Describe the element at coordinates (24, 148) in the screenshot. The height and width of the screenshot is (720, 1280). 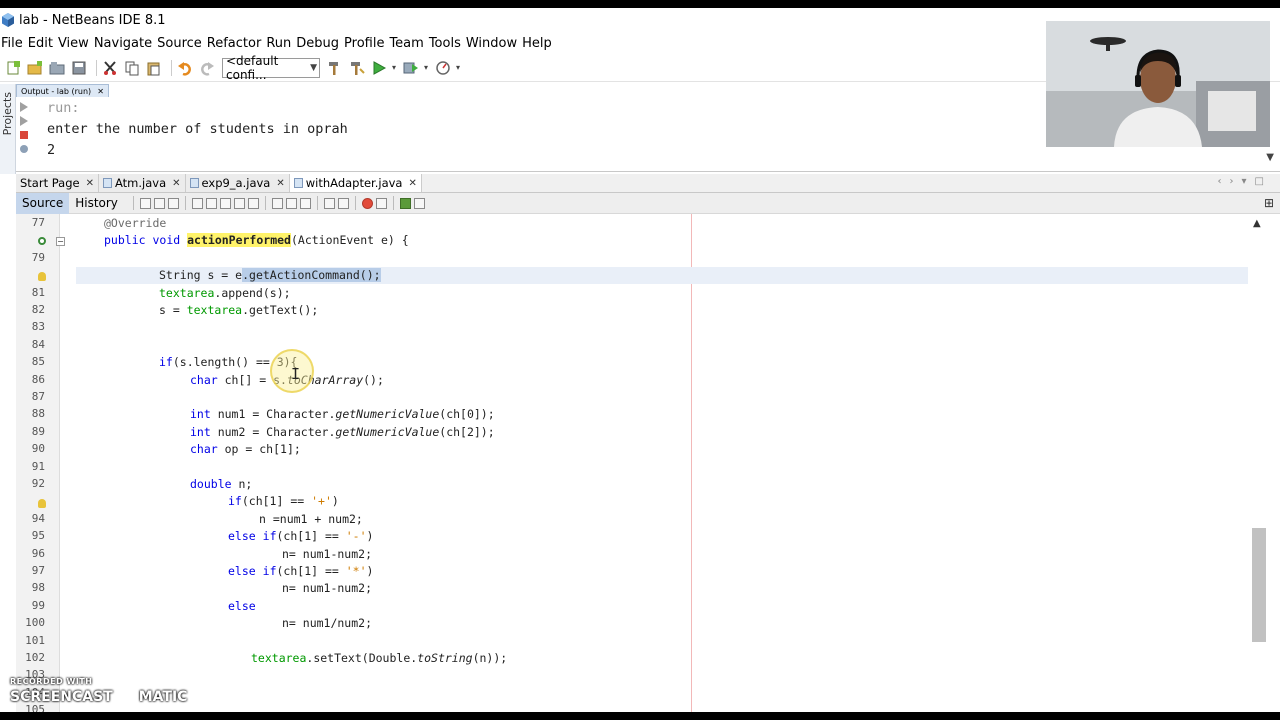
I see `settings-icon` at that location.